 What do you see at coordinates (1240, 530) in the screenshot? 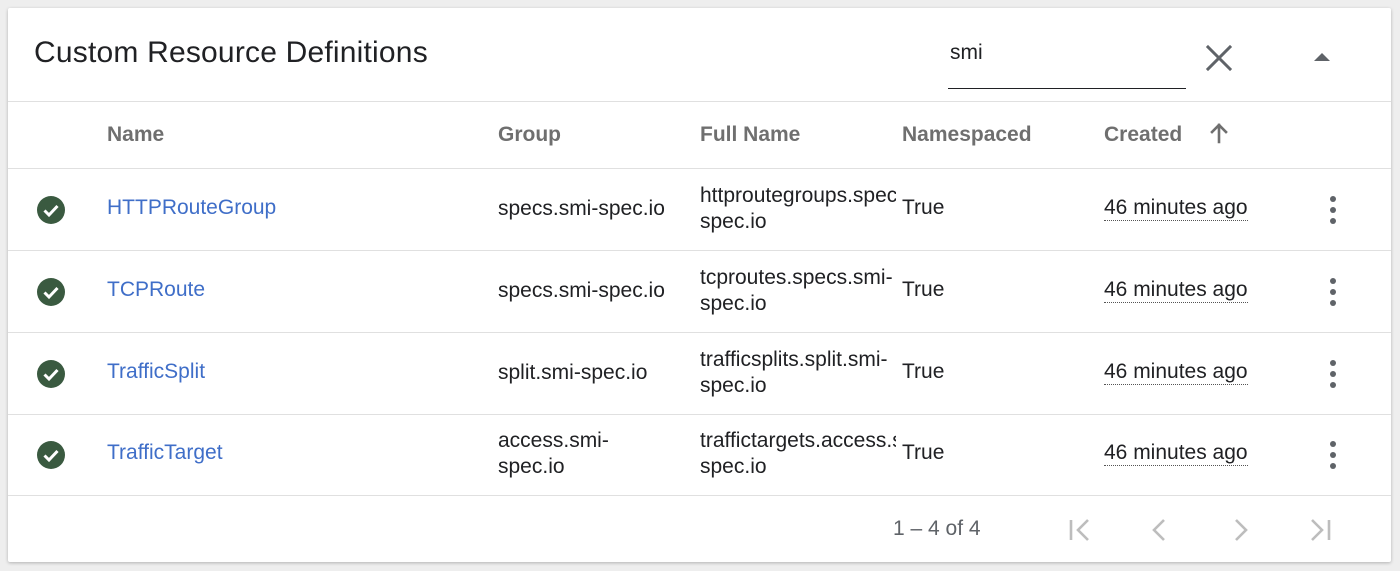
I see `chevron-right-icon` at bounding box center [1240, 530].